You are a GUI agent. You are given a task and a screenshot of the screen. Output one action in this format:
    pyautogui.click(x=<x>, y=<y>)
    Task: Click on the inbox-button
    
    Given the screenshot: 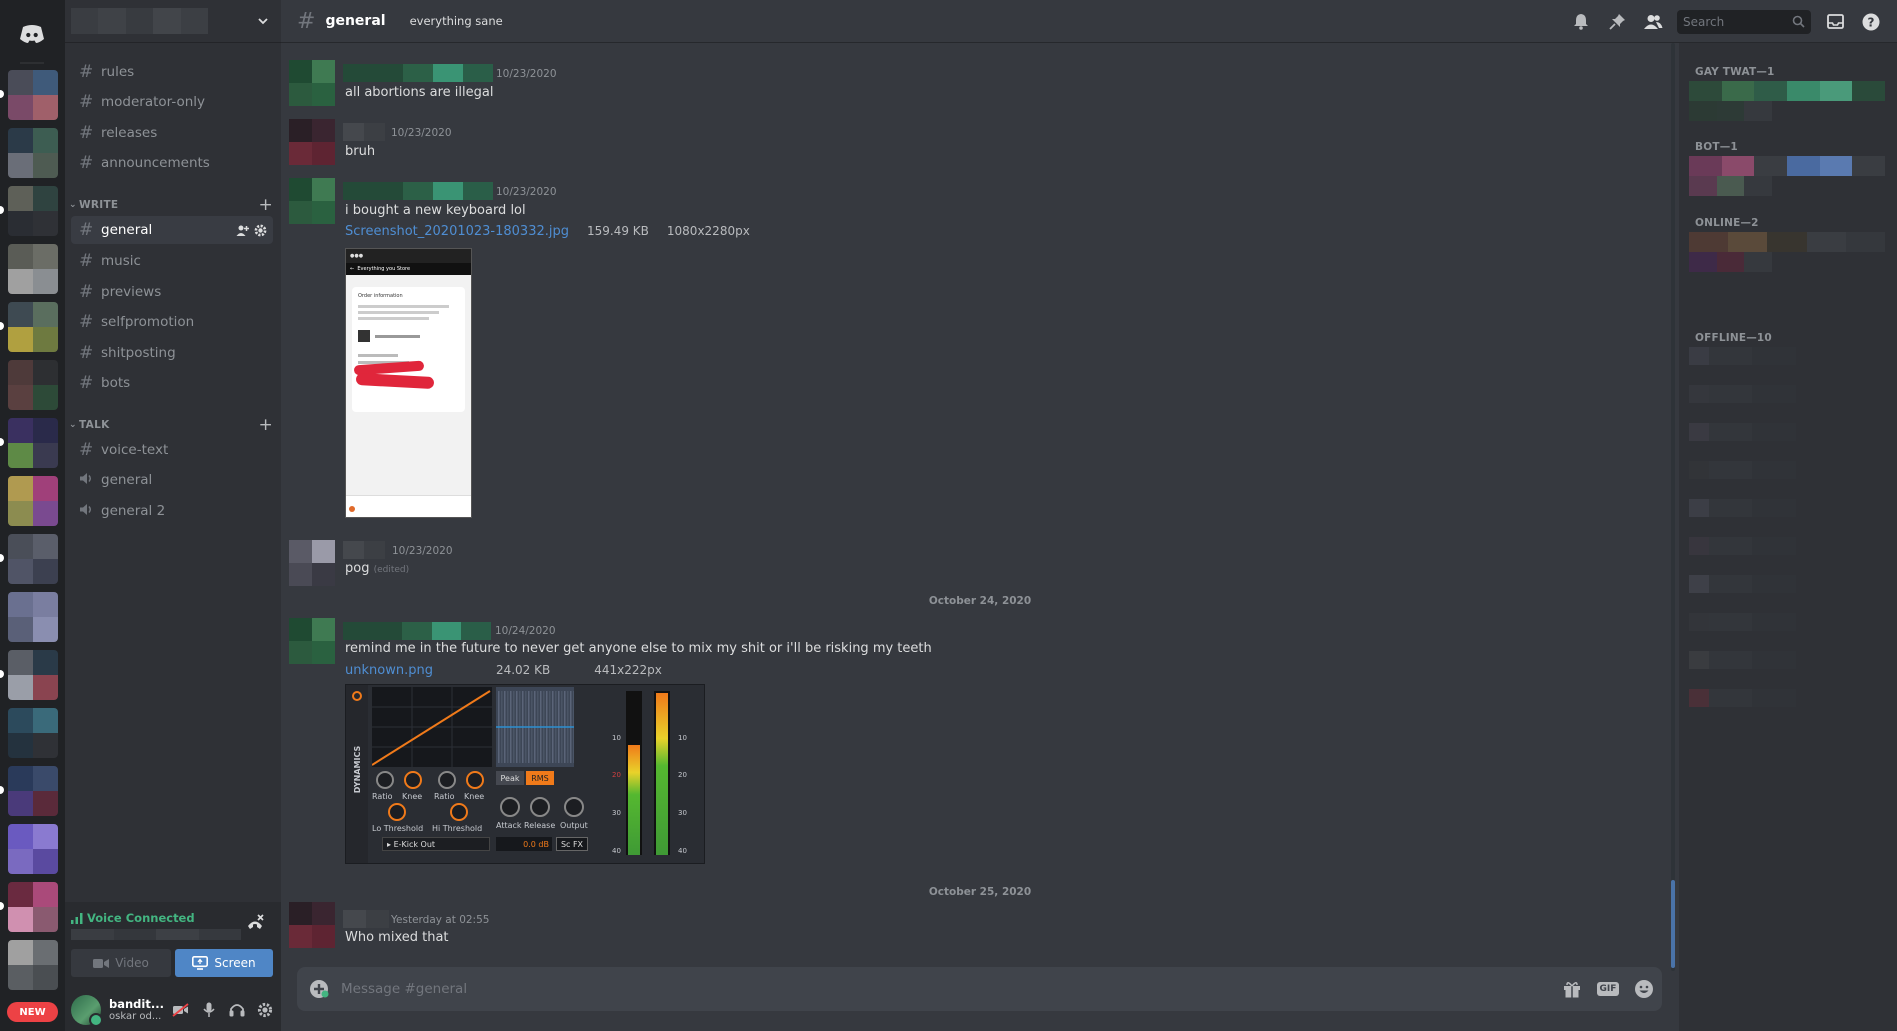 What is the action you would take?
    pyautogui.click(x=1835, y=22)
    